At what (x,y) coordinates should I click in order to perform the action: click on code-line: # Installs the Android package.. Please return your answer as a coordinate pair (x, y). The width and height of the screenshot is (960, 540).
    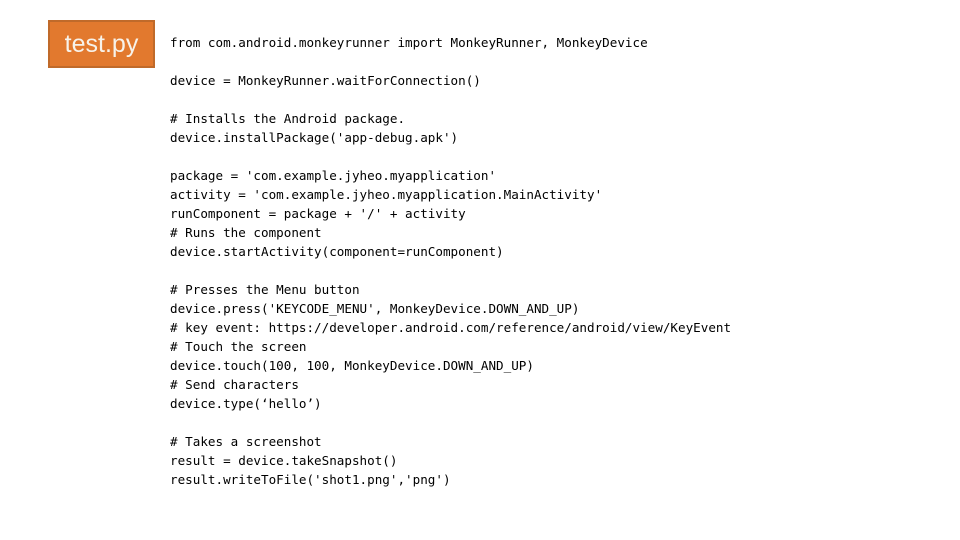
    Looking at the image, I should click on (288, 118).